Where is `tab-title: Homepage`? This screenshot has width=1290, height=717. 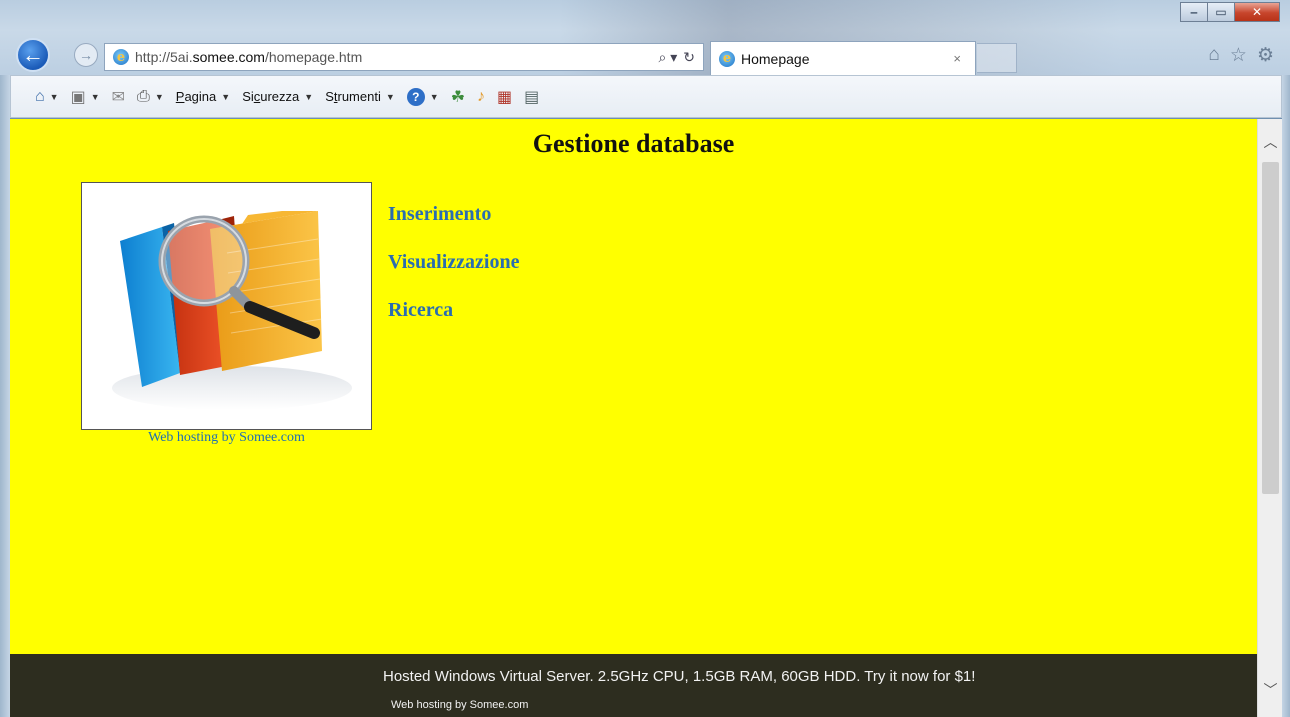 tab-title: Homepage is located at coordinates (775, 58).